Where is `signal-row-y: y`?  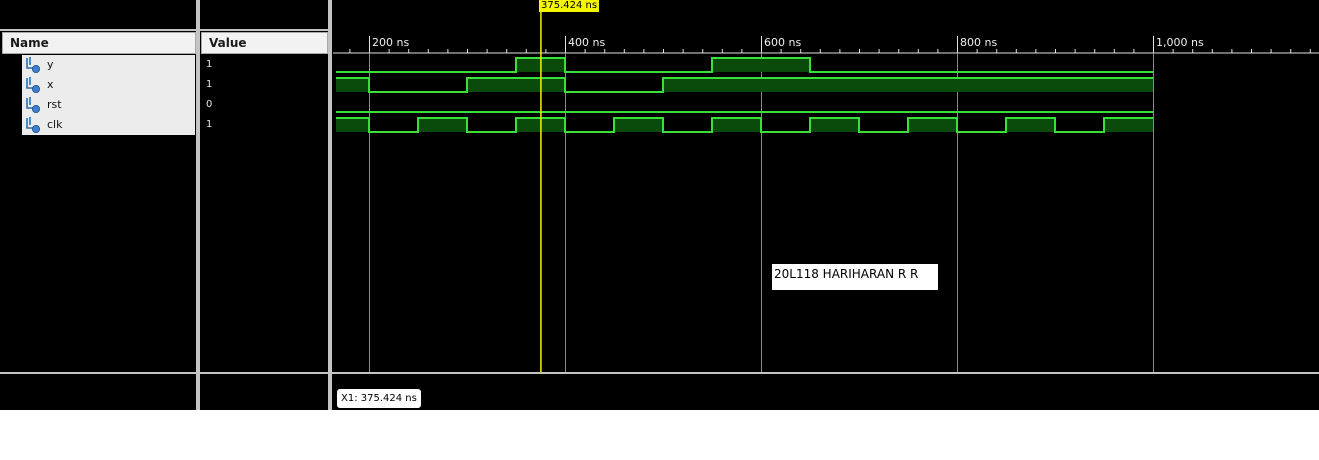
signal-row-y: y is located at coordinates (108, 65).